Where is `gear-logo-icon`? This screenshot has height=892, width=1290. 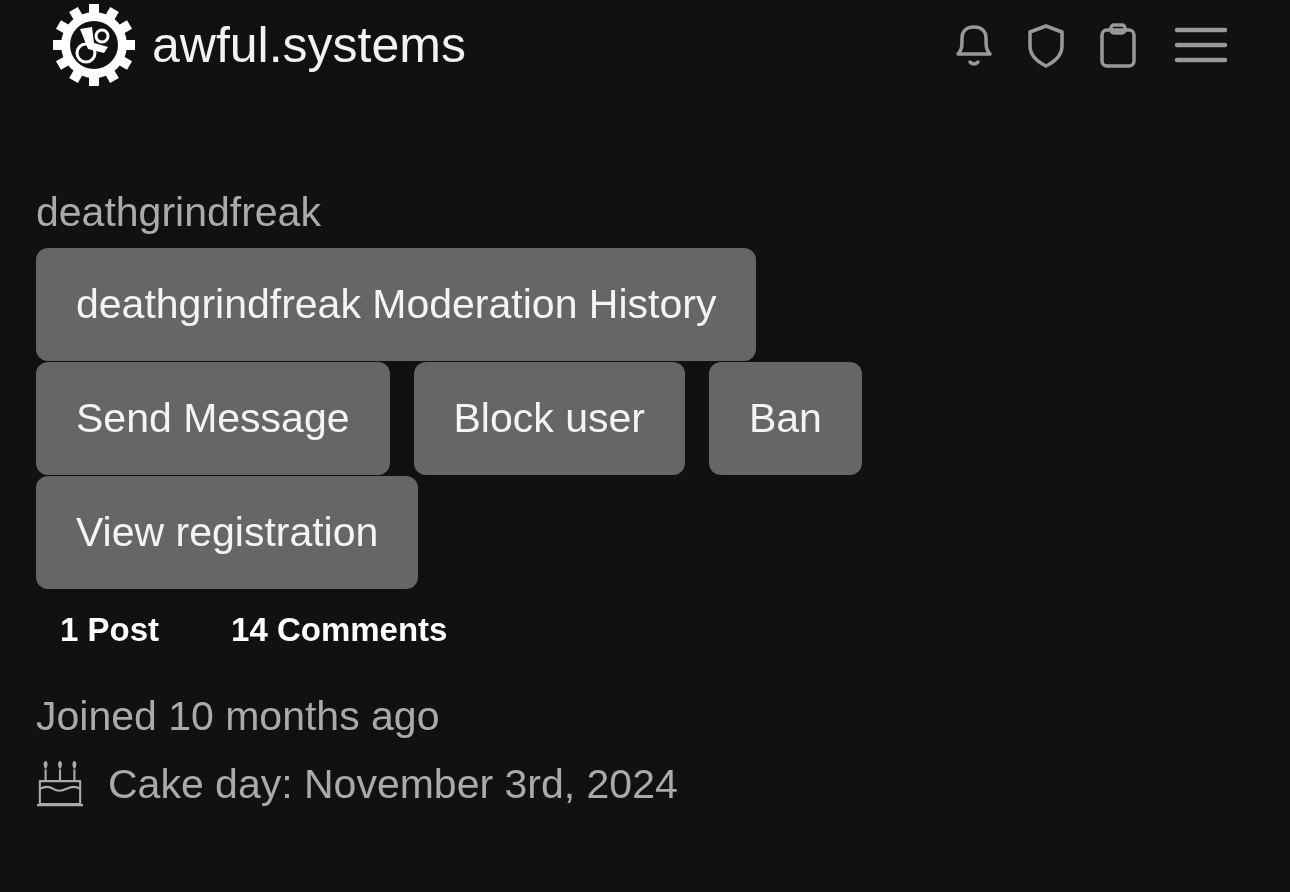 gear-logo-icon is located at coordinates (94, 45).